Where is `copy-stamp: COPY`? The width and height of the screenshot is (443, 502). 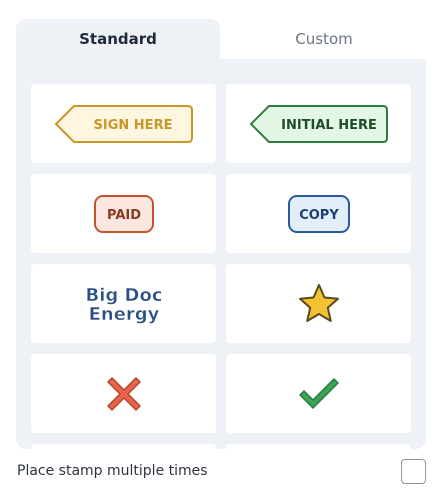
copy-stamp: COPY is located at coordinates (318, 213).